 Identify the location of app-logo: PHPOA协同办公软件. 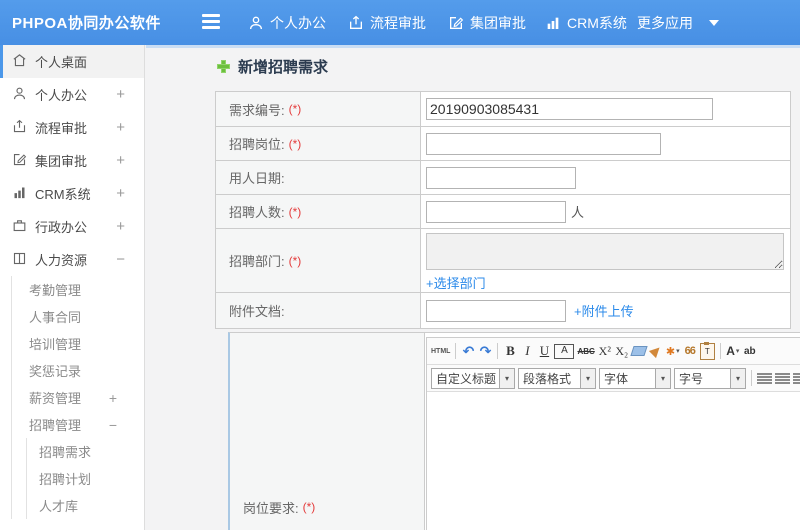
(86, 23).